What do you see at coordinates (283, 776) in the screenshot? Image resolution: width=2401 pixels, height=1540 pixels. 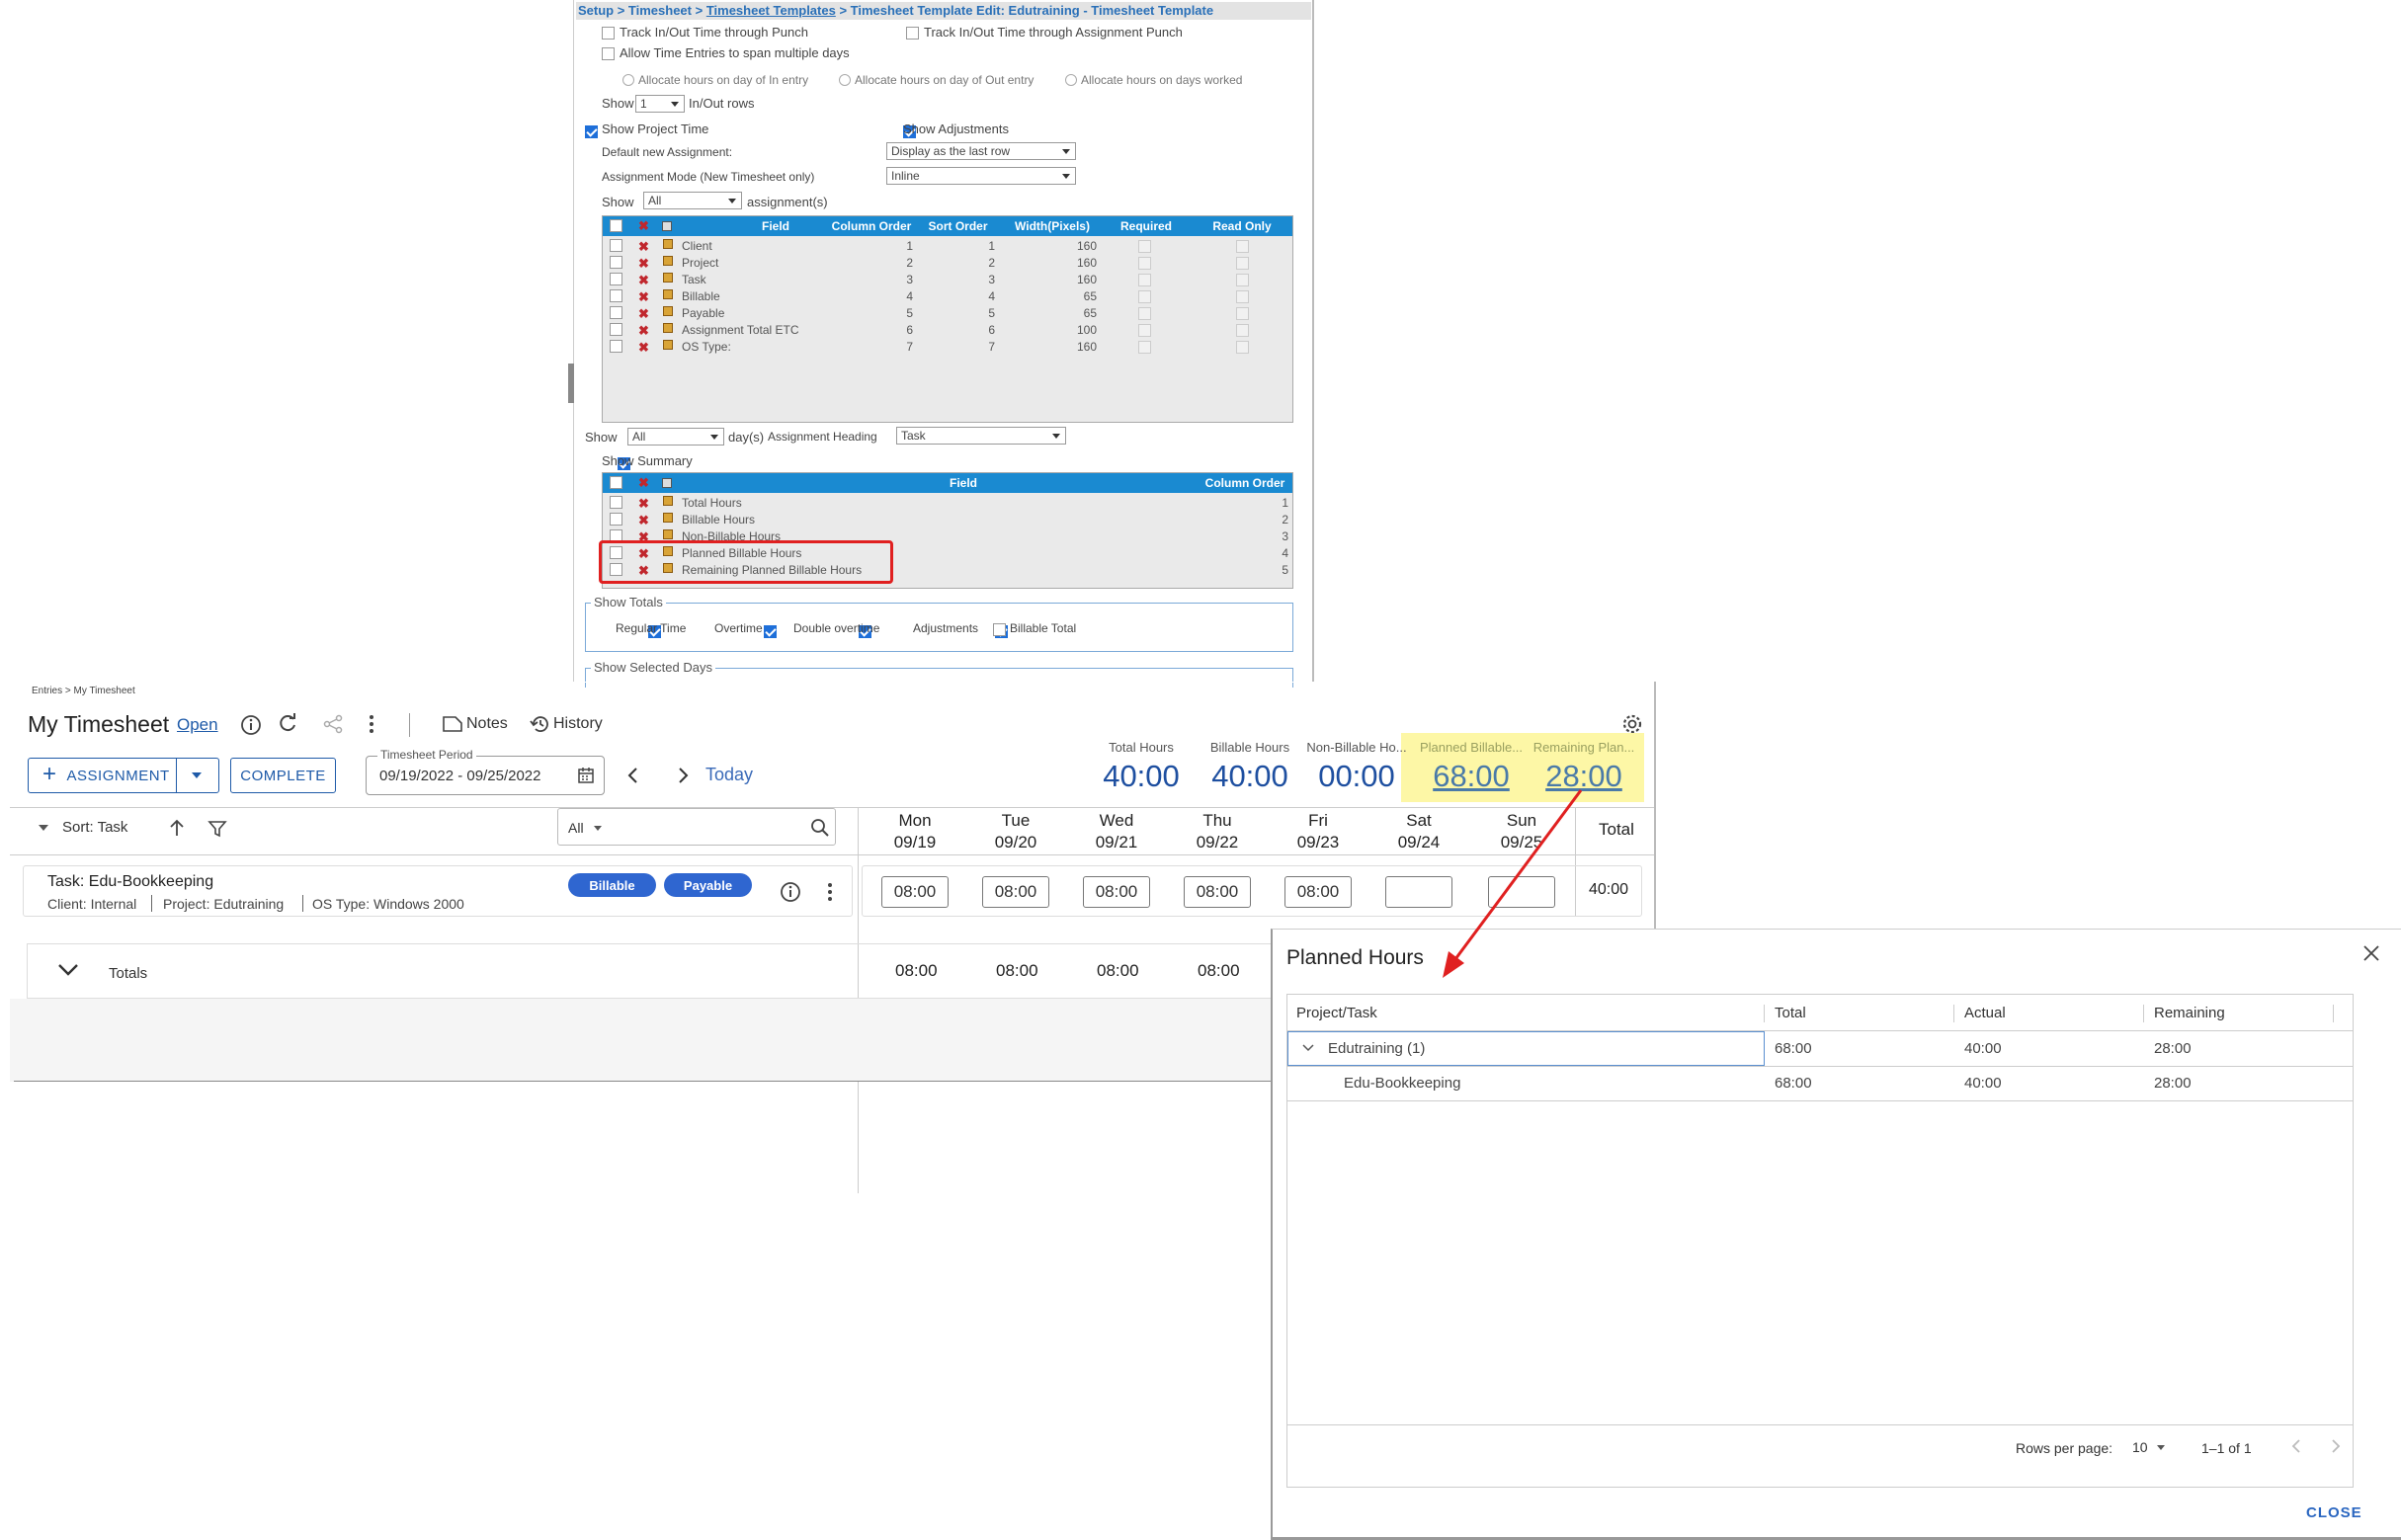 I see `complete-button: COMPLETE` at bounding box center [283, 776].